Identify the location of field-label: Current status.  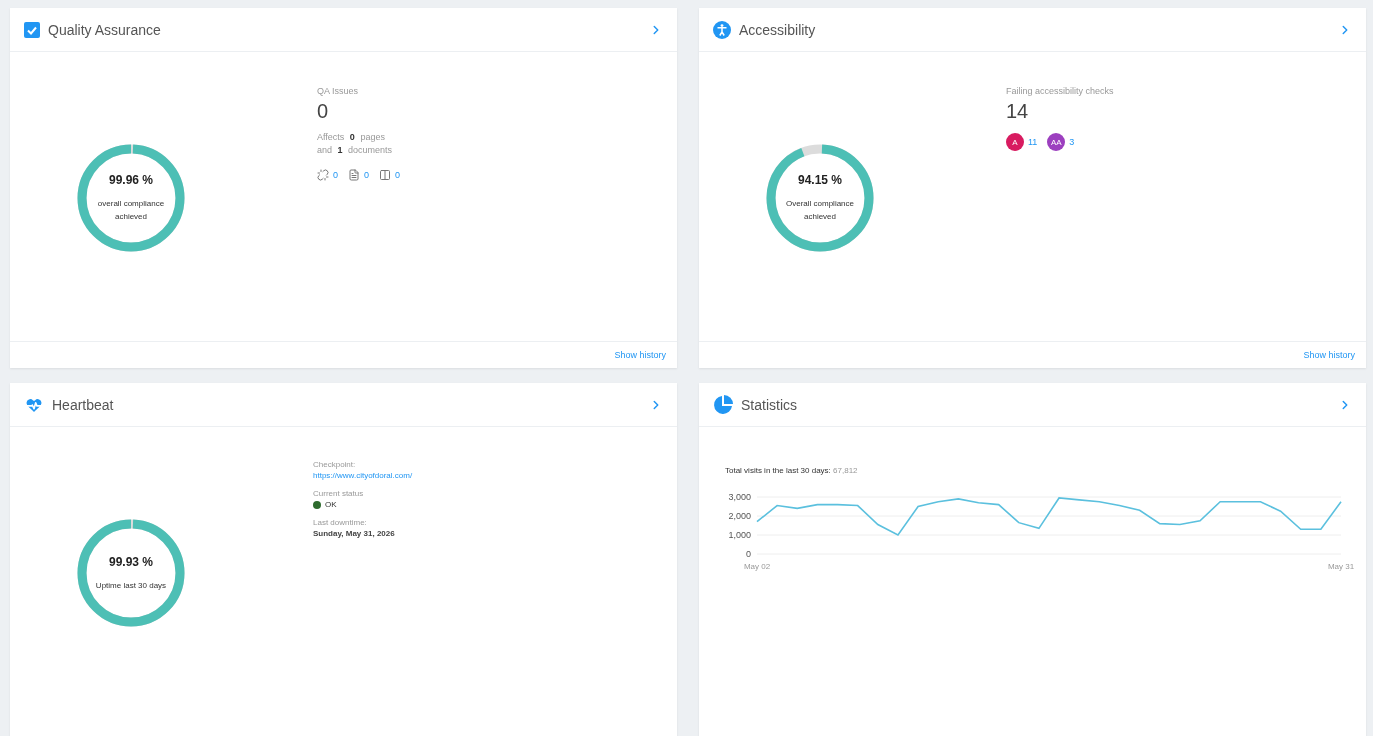
(338, 493).